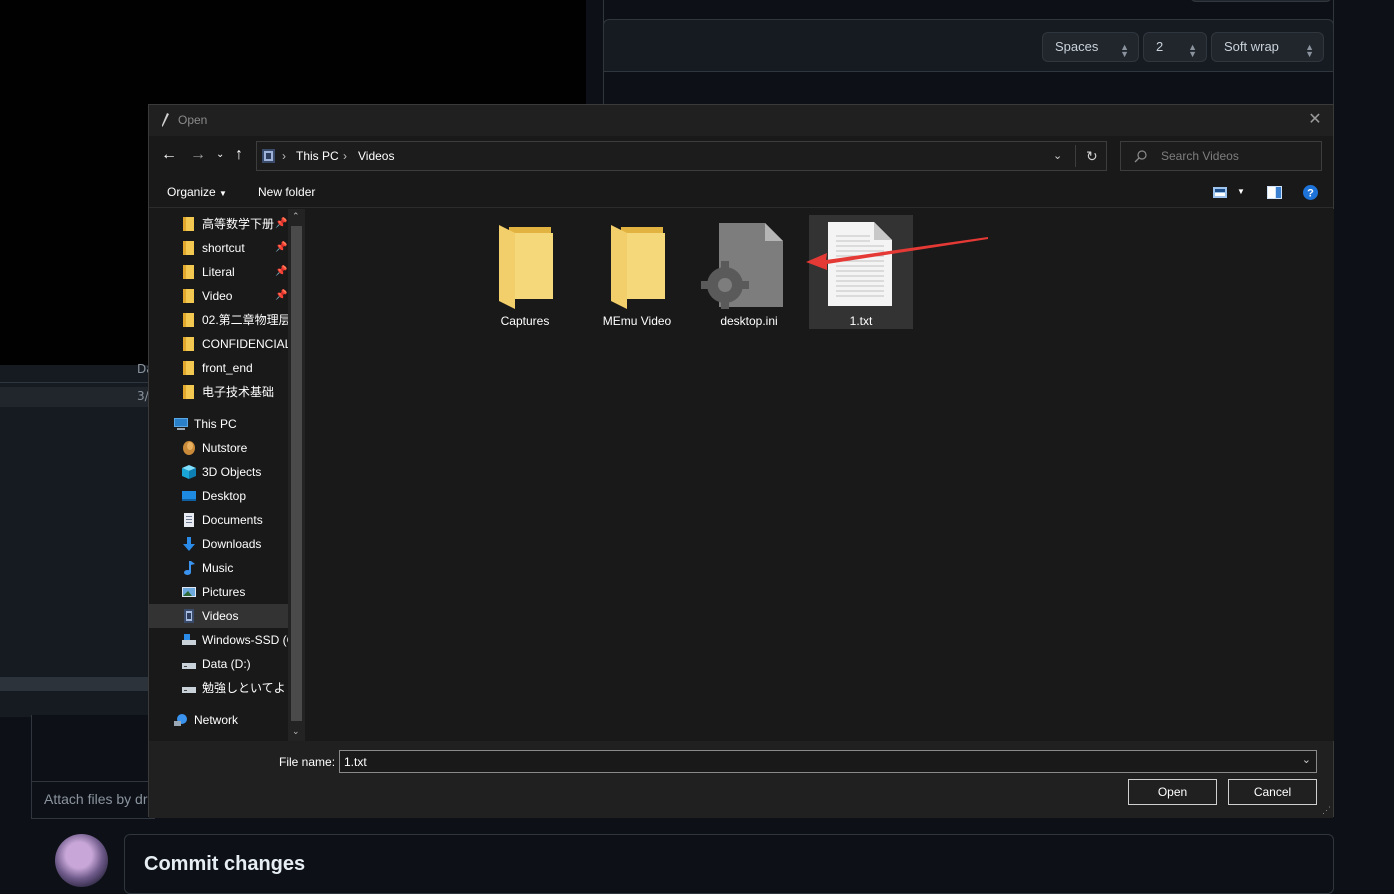 Image resolution: width=1394 pixels, height=894 pixels. Describe the element at coordinates (1315, 120) in the screenshot. I see `close-button: ✕` at that location.